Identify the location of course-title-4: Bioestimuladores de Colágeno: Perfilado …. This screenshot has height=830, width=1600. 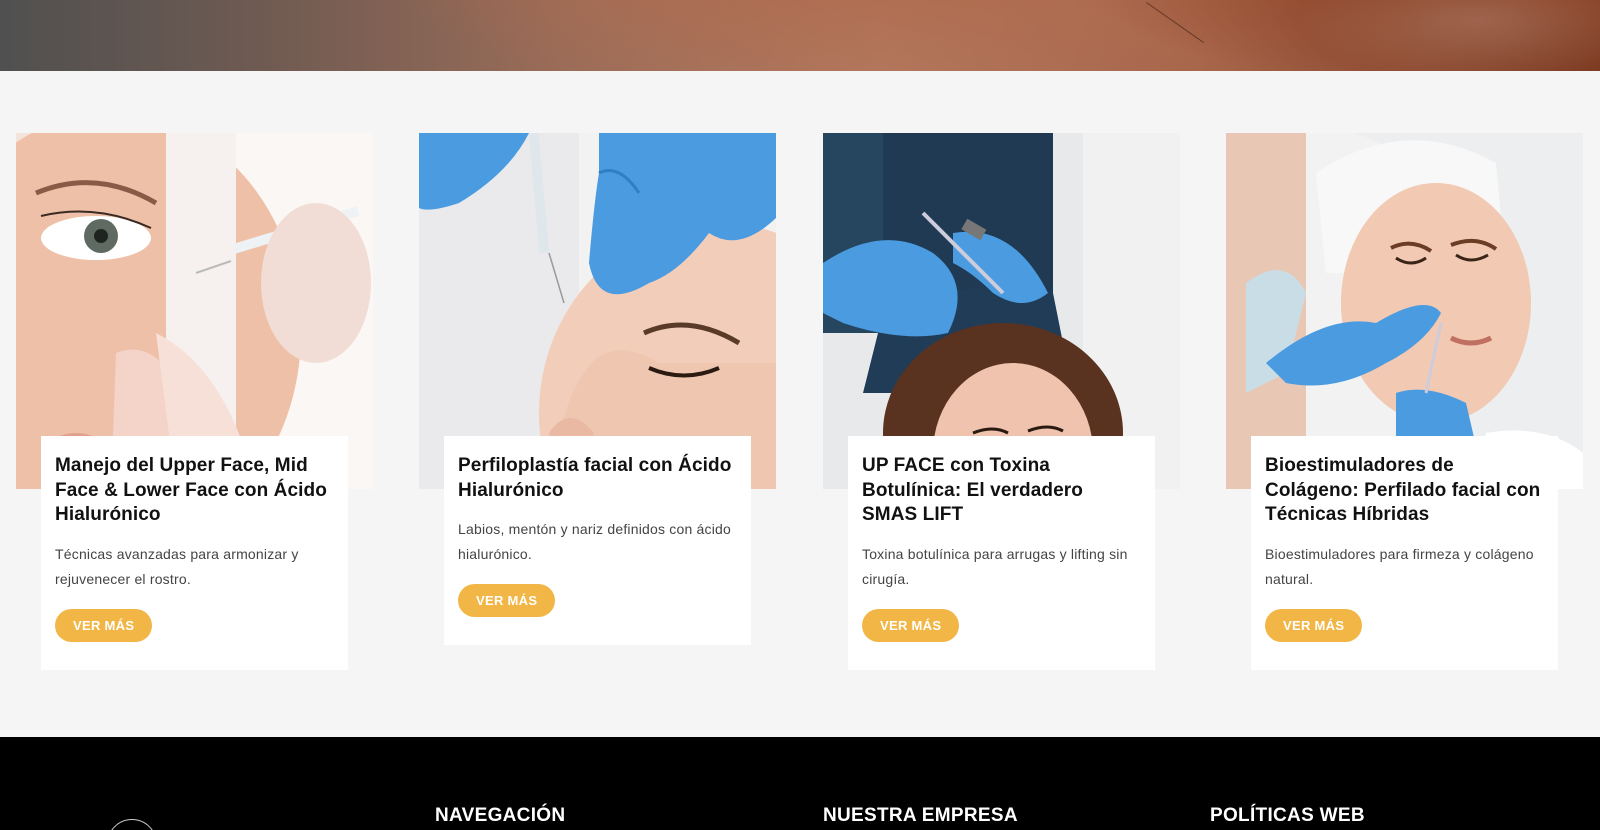
(1404, 491).